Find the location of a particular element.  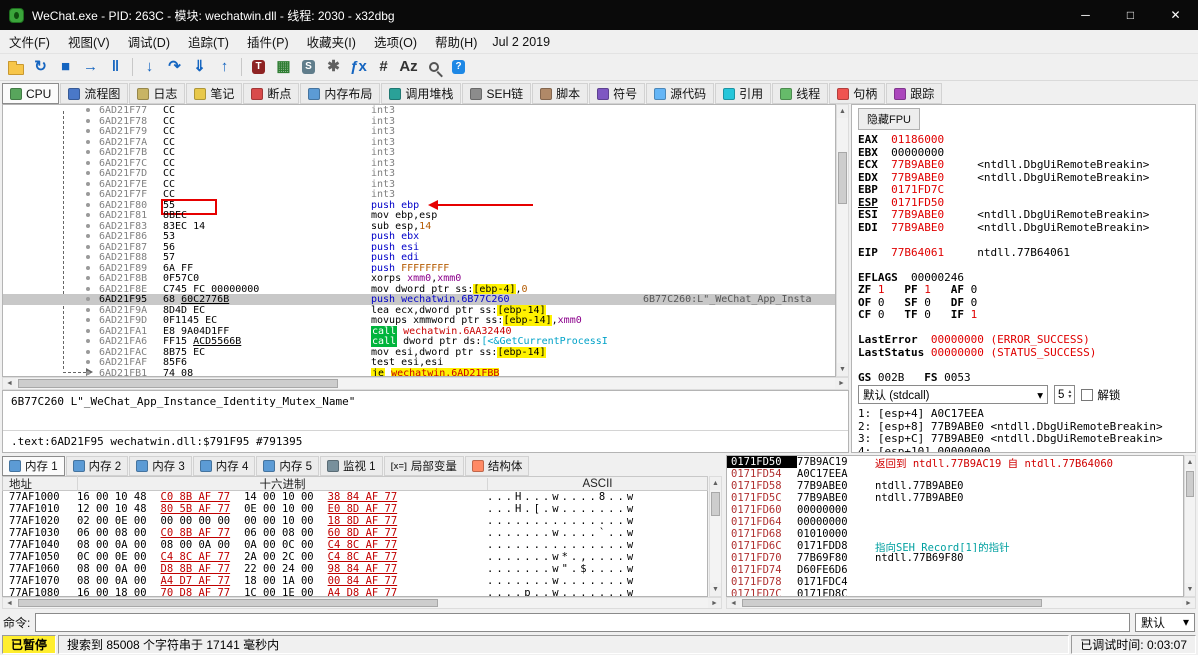

tab-breakpoints: 断点 is located at coordinates (271, 93).